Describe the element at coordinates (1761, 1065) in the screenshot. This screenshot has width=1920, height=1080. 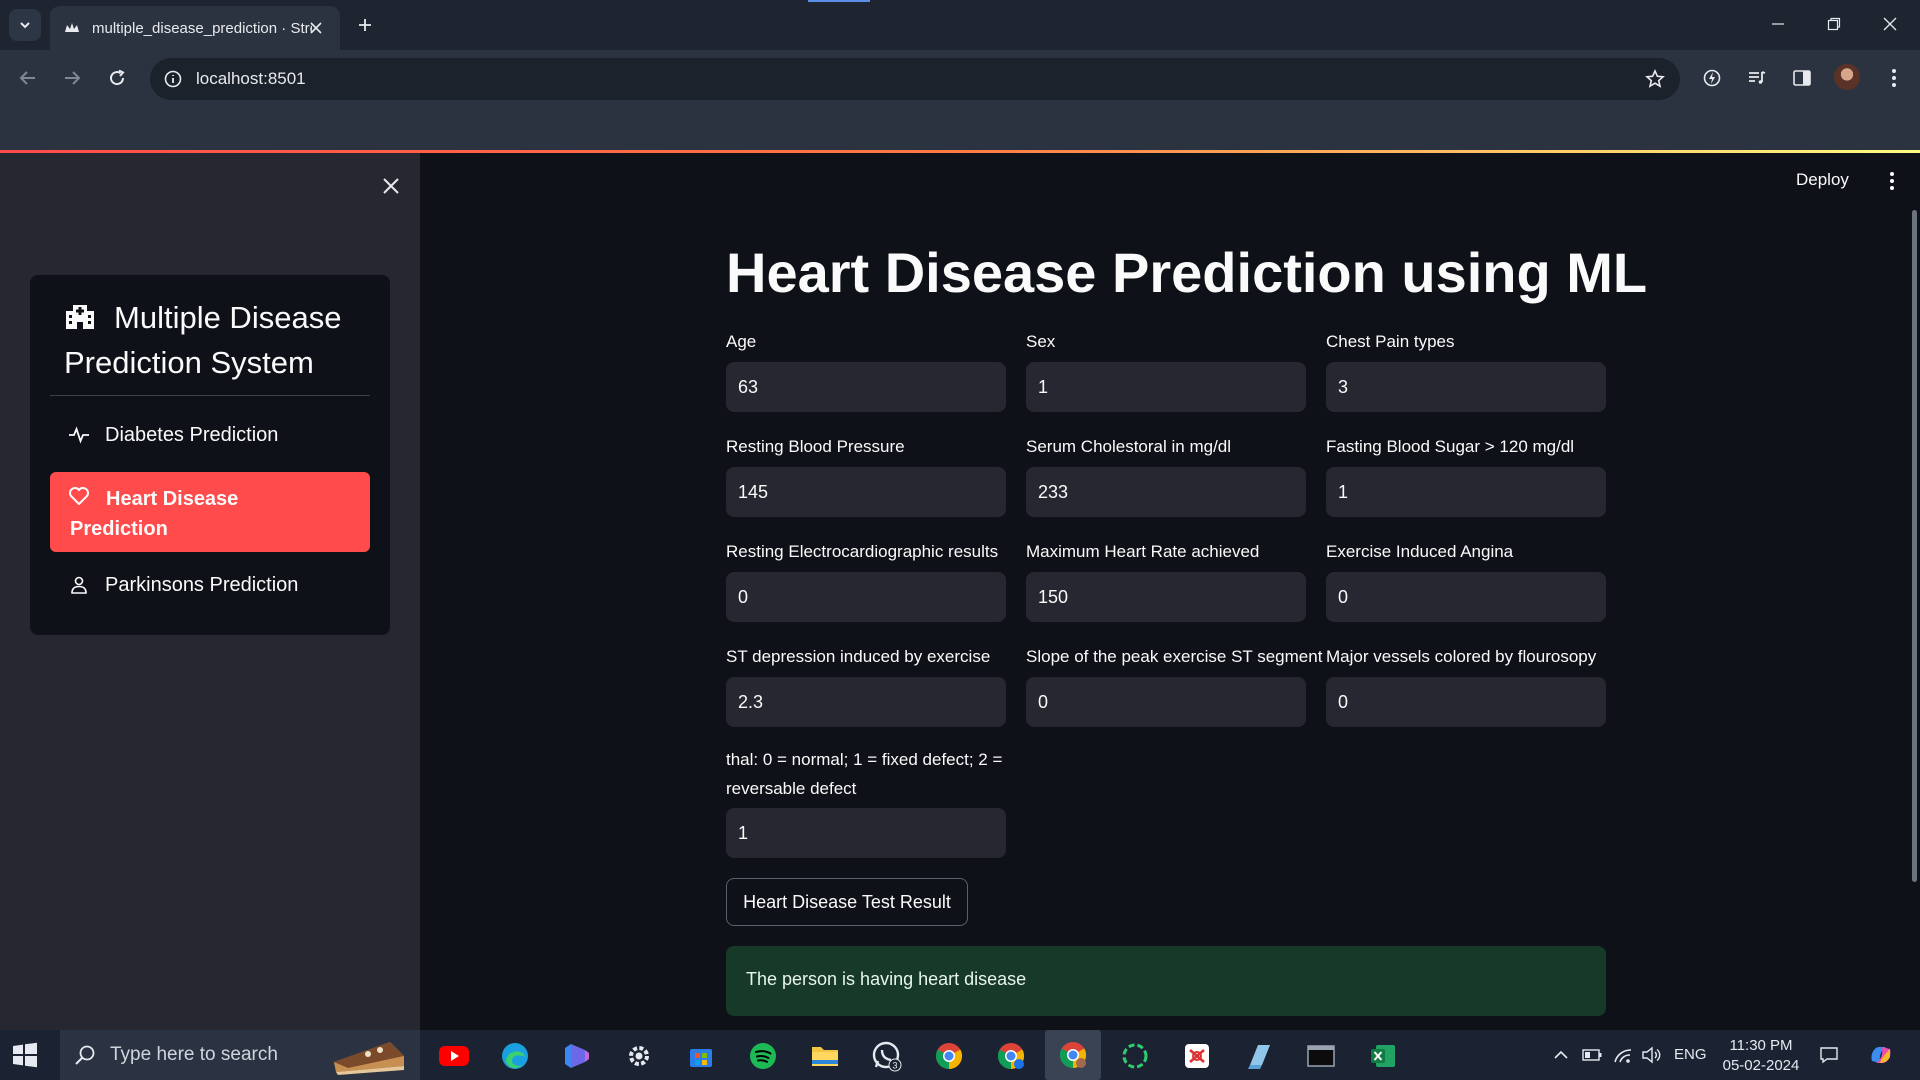
I see `clock-date: 05-02-2024` at that location.